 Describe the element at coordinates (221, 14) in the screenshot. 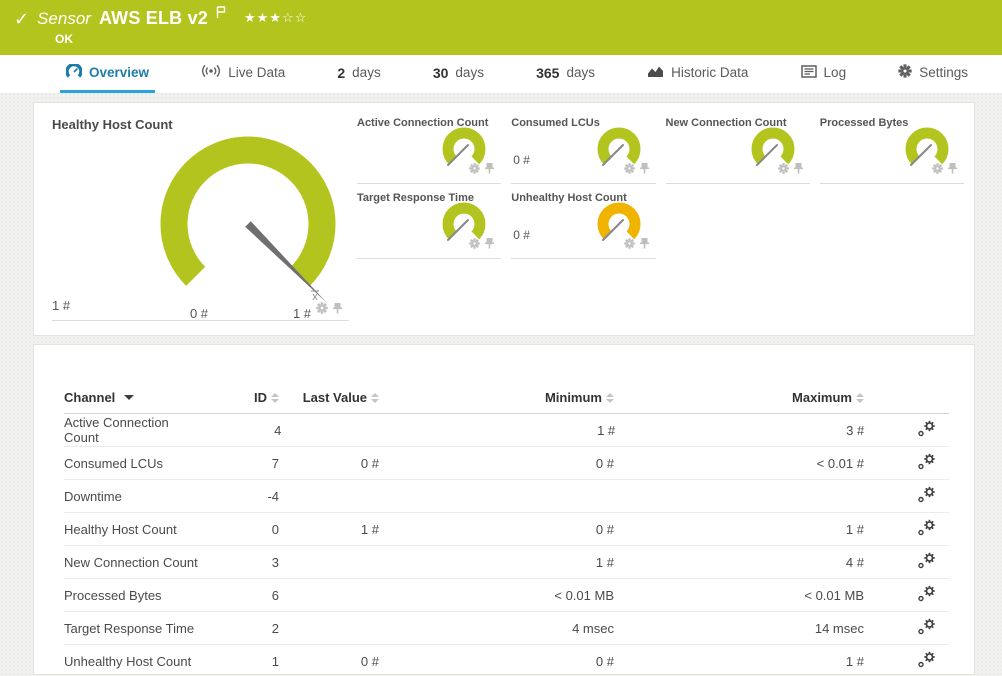

I see `flag-icon` at that location.